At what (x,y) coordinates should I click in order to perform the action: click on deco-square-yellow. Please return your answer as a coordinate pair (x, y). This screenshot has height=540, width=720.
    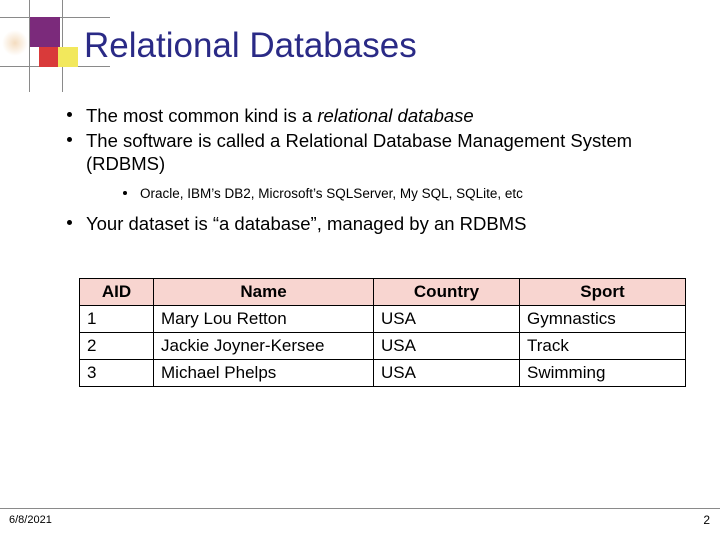
    Looking at the image, I should click on (68, 57).